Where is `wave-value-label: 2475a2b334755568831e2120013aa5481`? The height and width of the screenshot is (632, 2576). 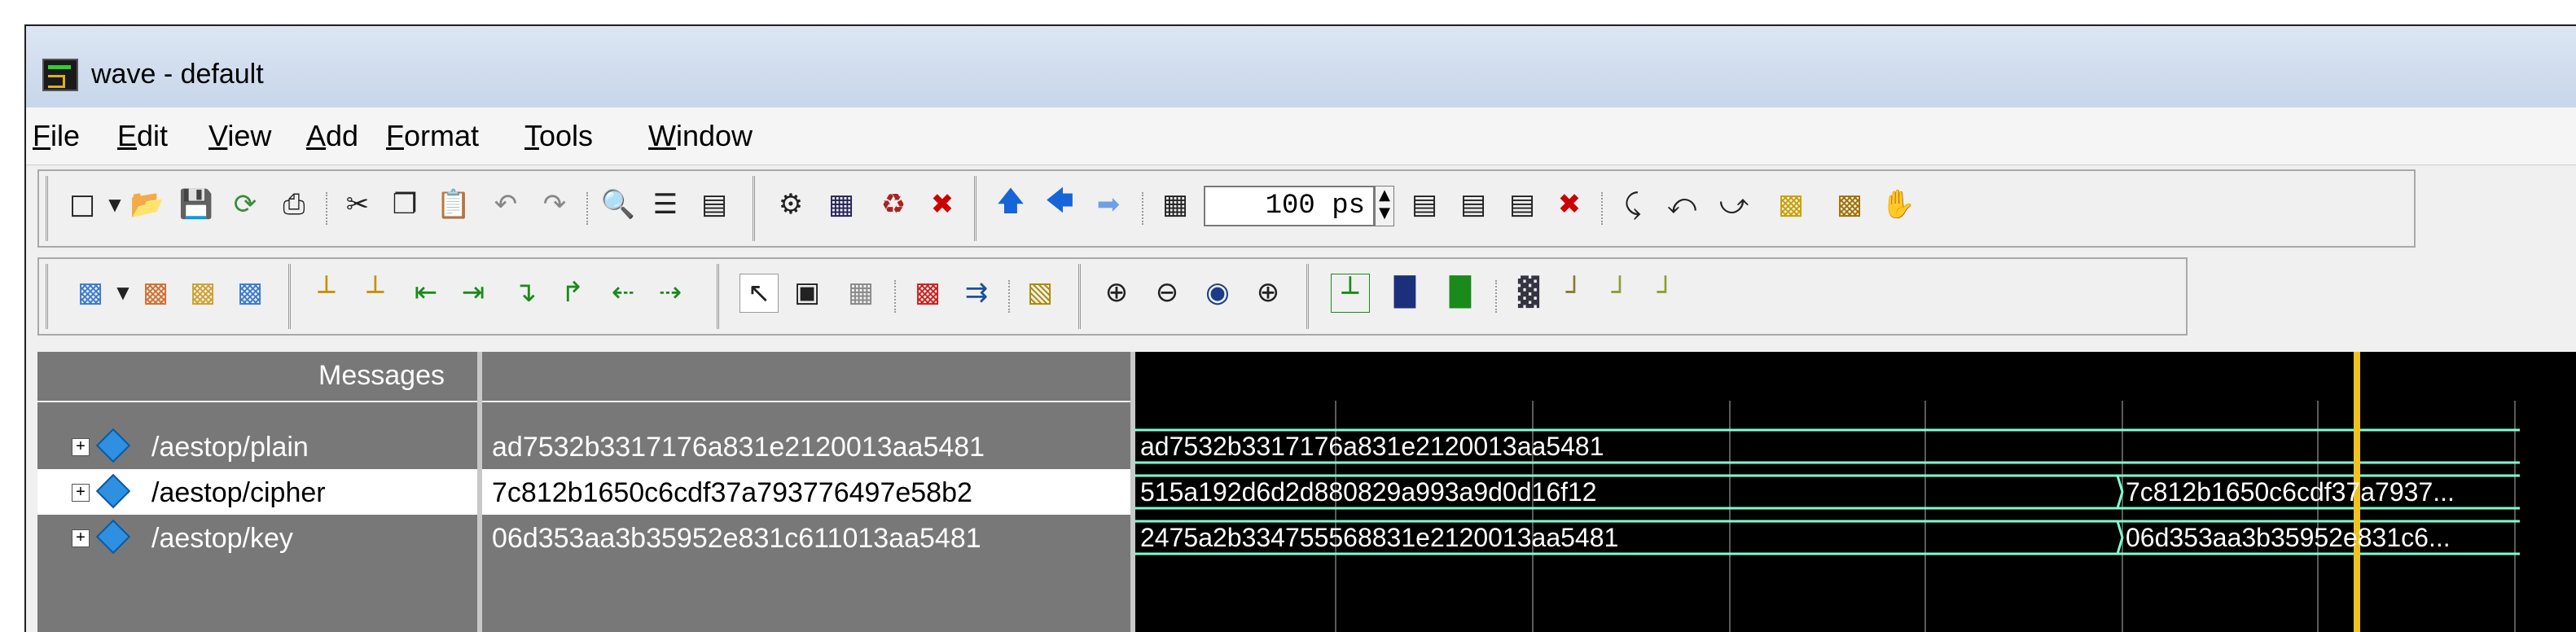 wave-value-label: 2475a2b334755568831e2120013aa5481 is located at coordinates (1380, 537).